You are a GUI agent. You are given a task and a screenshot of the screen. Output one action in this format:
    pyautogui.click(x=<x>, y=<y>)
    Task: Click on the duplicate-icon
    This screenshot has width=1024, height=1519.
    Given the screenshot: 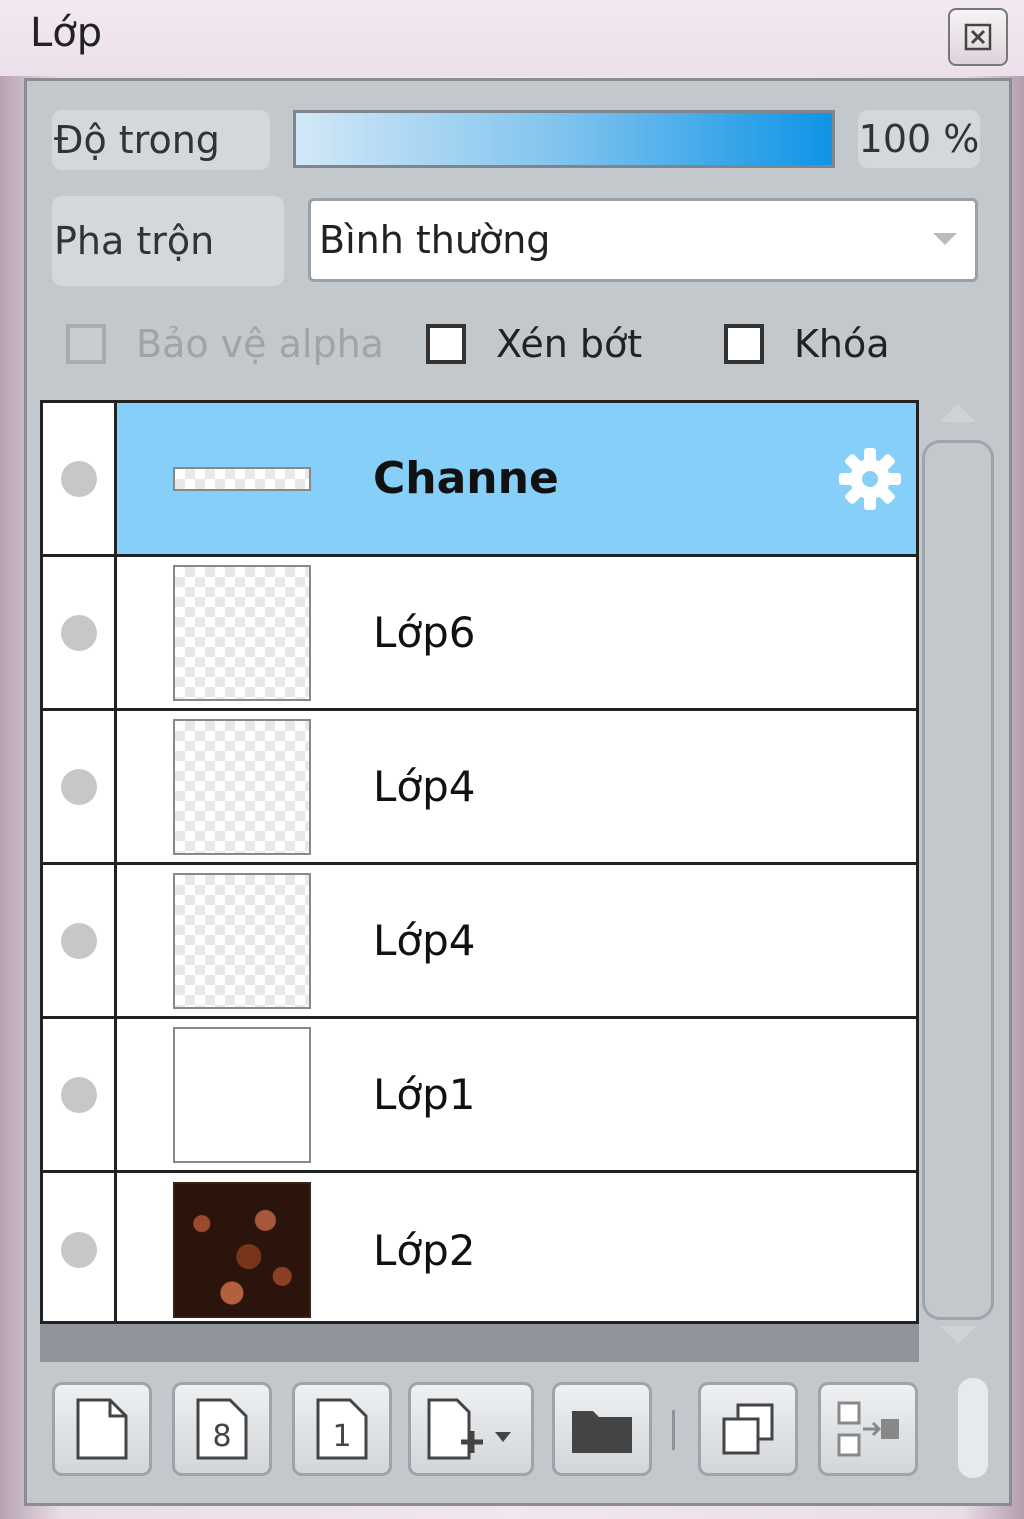 What is the action you would take?
    pyautogui.click(x=748, y=1429)
    